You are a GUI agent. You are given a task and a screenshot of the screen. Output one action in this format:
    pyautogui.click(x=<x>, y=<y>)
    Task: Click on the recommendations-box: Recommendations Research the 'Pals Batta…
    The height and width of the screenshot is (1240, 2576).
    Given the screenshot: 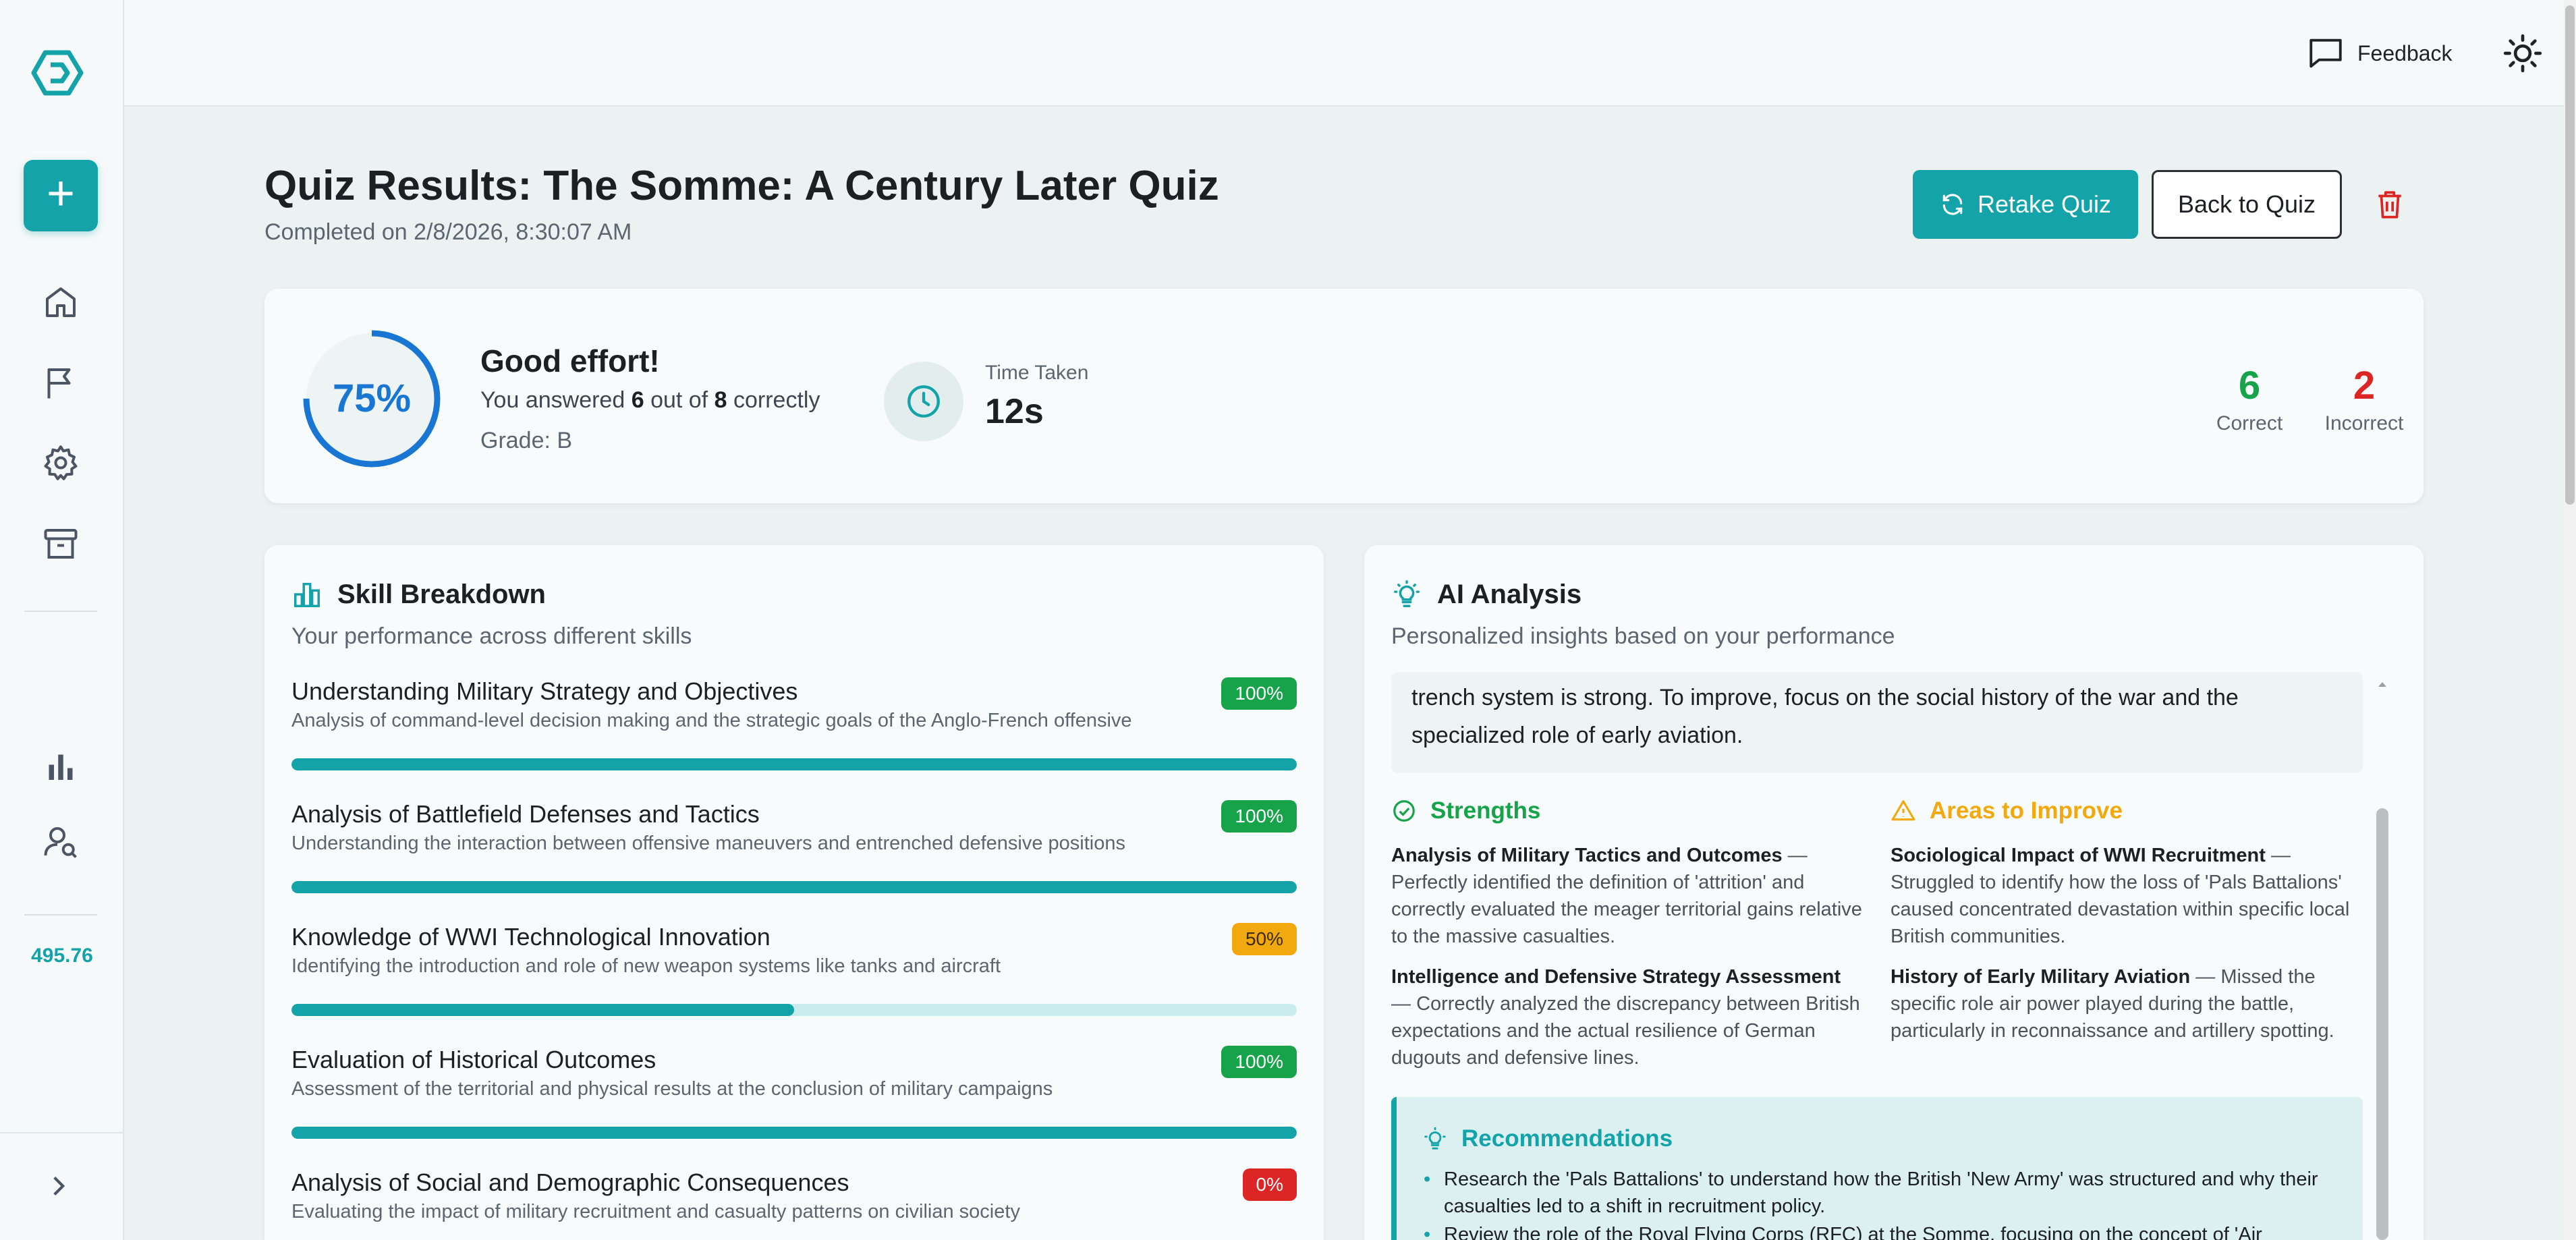 What is the action you would take?
    pyautogui.click(x=1877, y=1168)
    